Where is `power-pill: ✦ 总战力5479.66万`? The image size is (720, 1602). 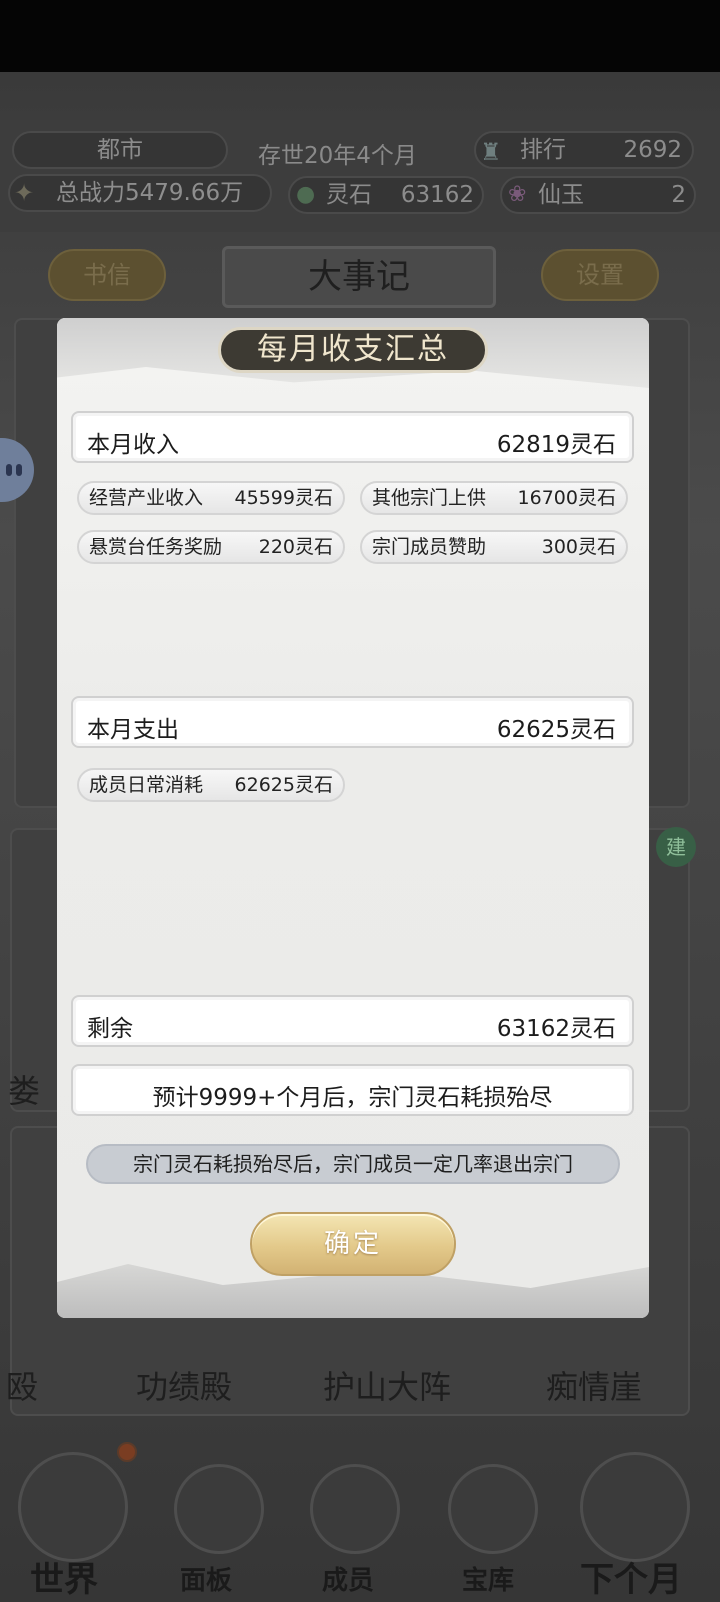
power-pill: ✦ 总战力5479.66万 is located at coordinates (140, 193).